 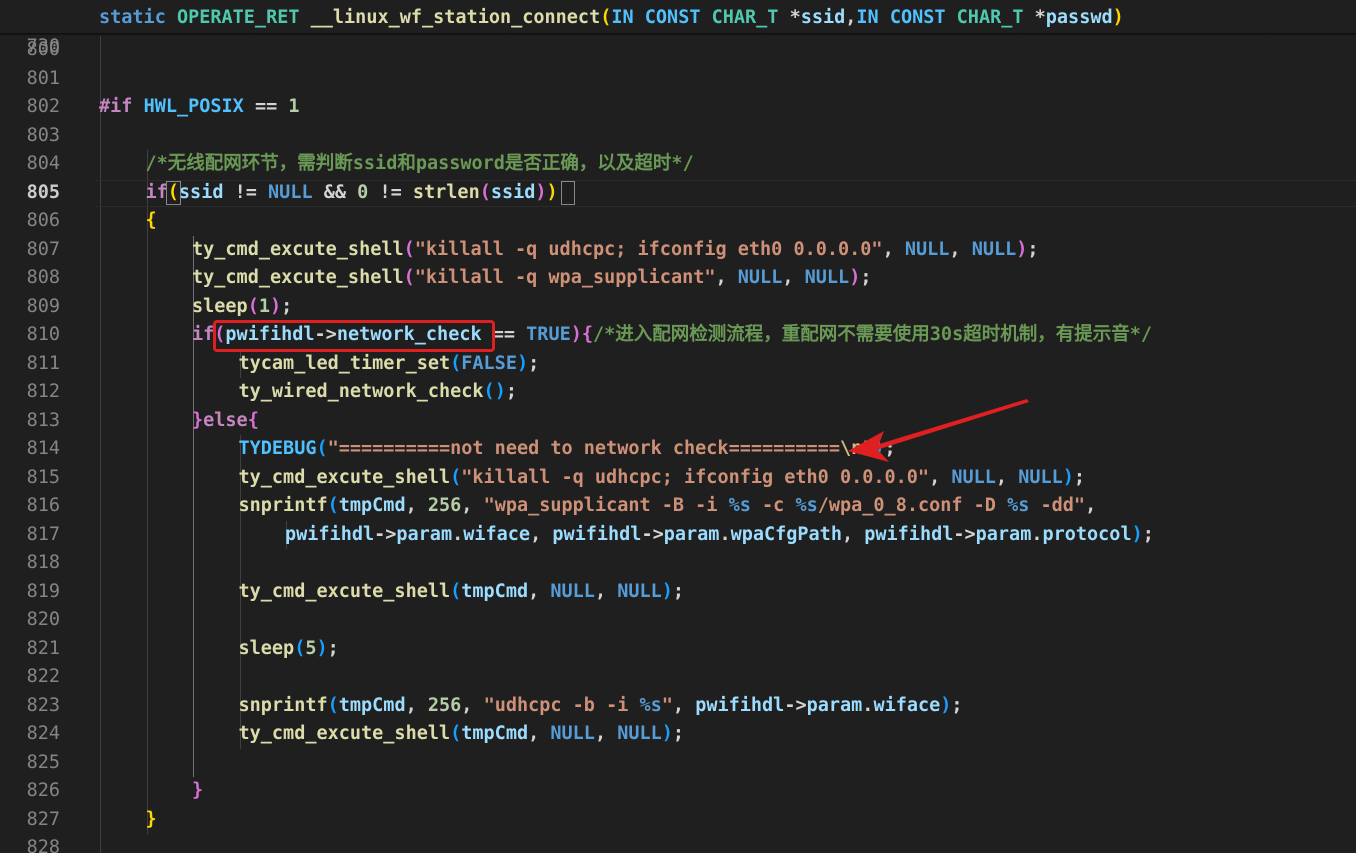 I want to click on code-token: *, so click(x=795, y=17).